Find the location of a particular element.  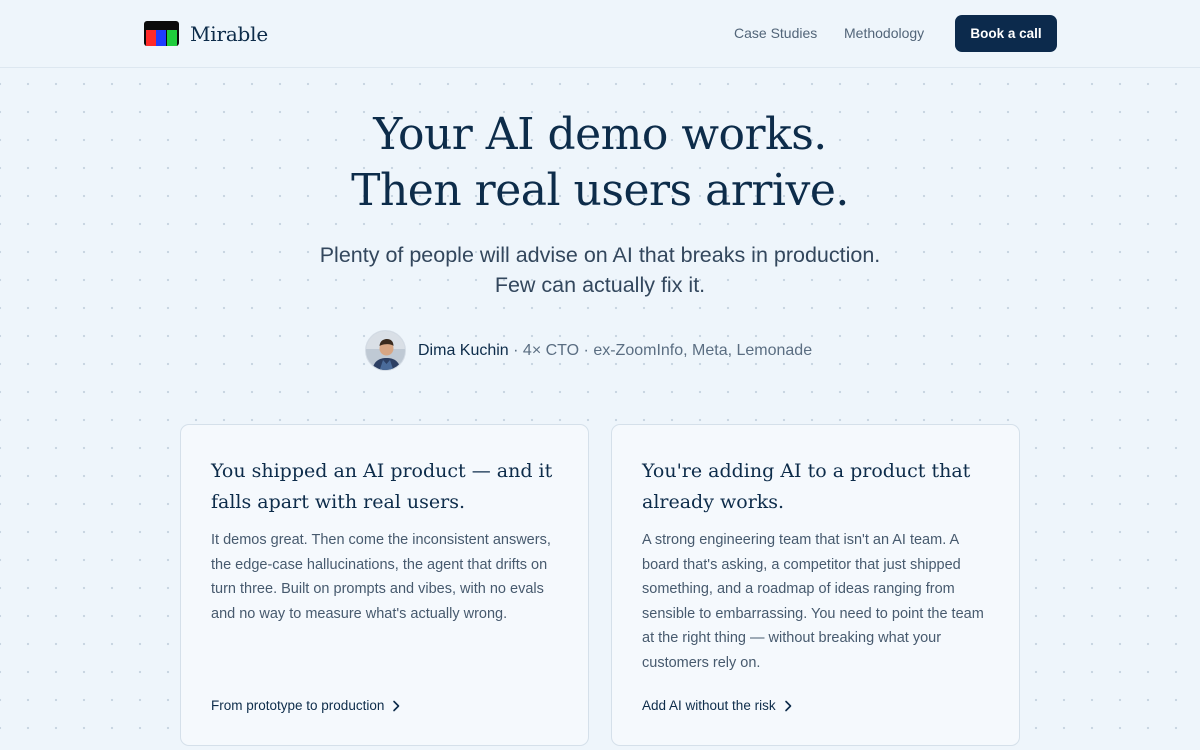

brand-logo: Mirable is located at coordinates (206, 33).